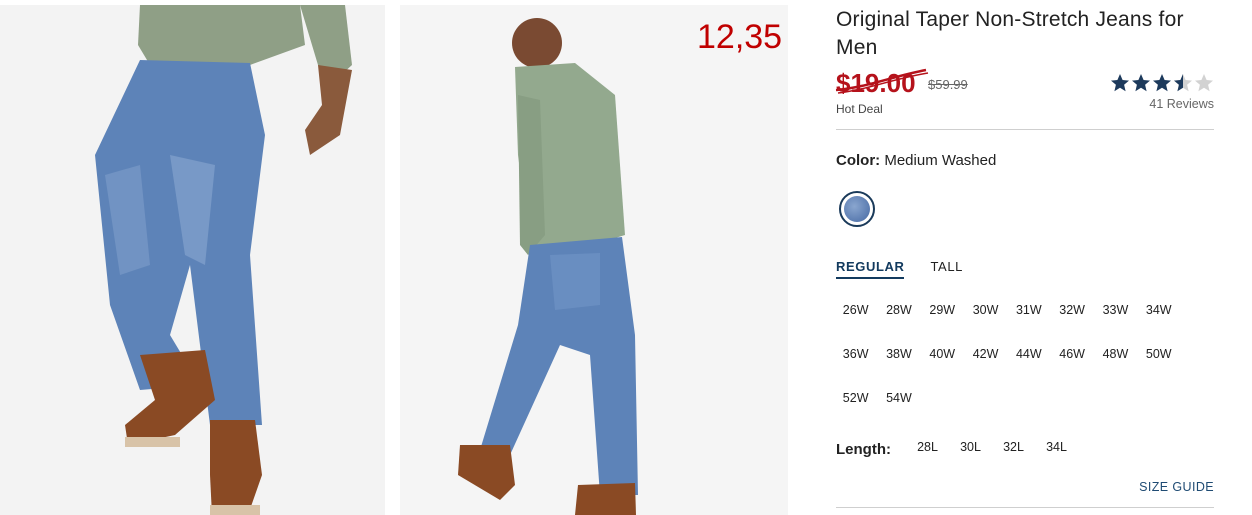 This screenshot has height=515, width=1252. What do you see at coordinates (859, 109) in the screenshot?
I see `deal-label: Hot Deal` at bounding box center [859, 109].